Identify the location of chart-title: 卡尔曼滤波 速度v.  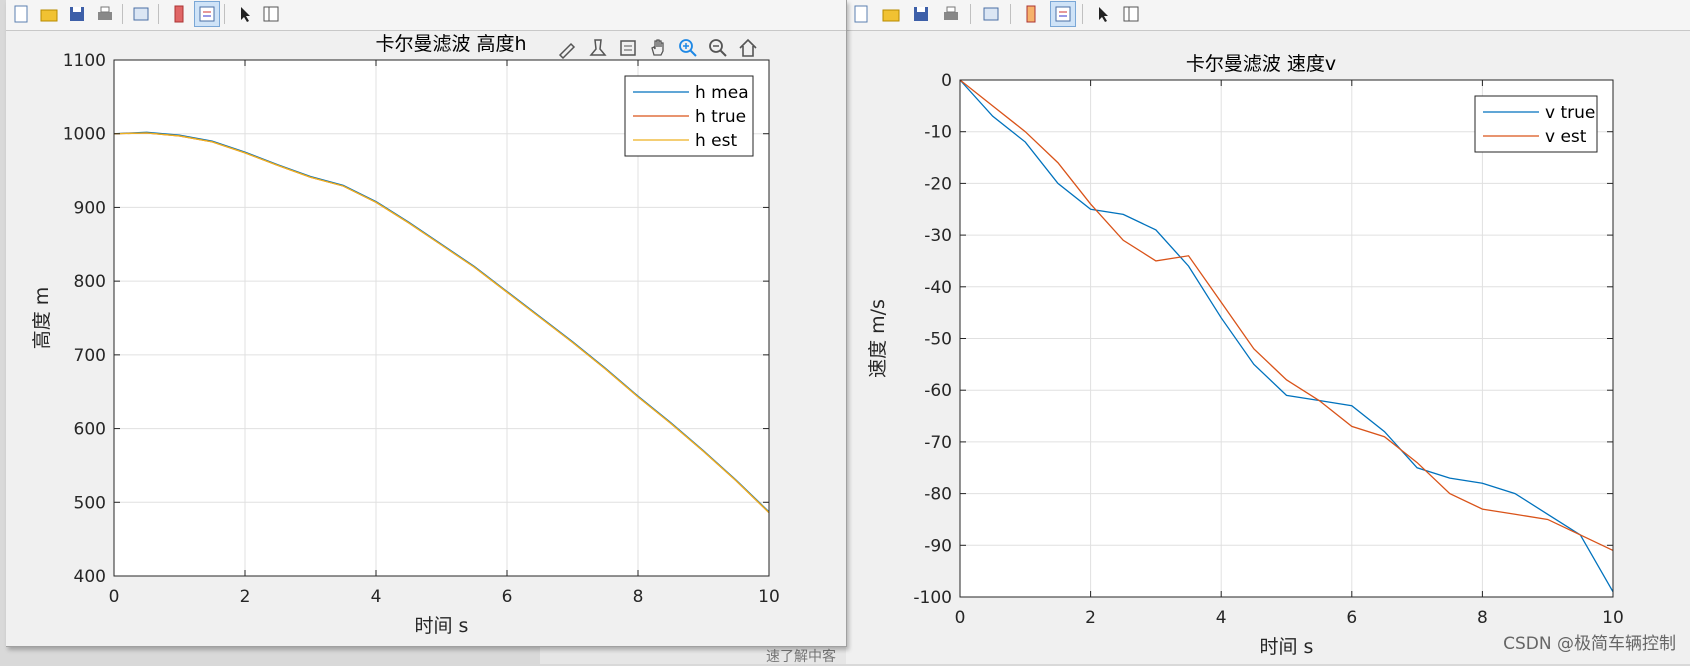
(1261, 64).